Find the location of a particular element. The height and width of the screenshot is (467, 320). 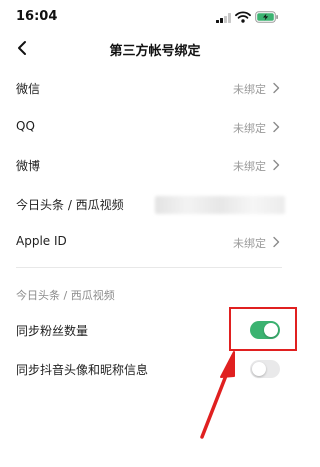

sync-section-title: 今日头条 / 西瓜视频 is located at coordinates (65, 295).